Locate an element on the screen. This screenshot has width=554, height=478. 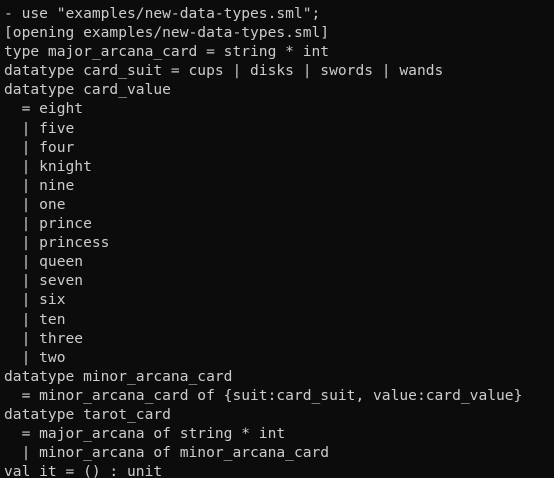
output-line: | queen is located at coordinates (44, 262).